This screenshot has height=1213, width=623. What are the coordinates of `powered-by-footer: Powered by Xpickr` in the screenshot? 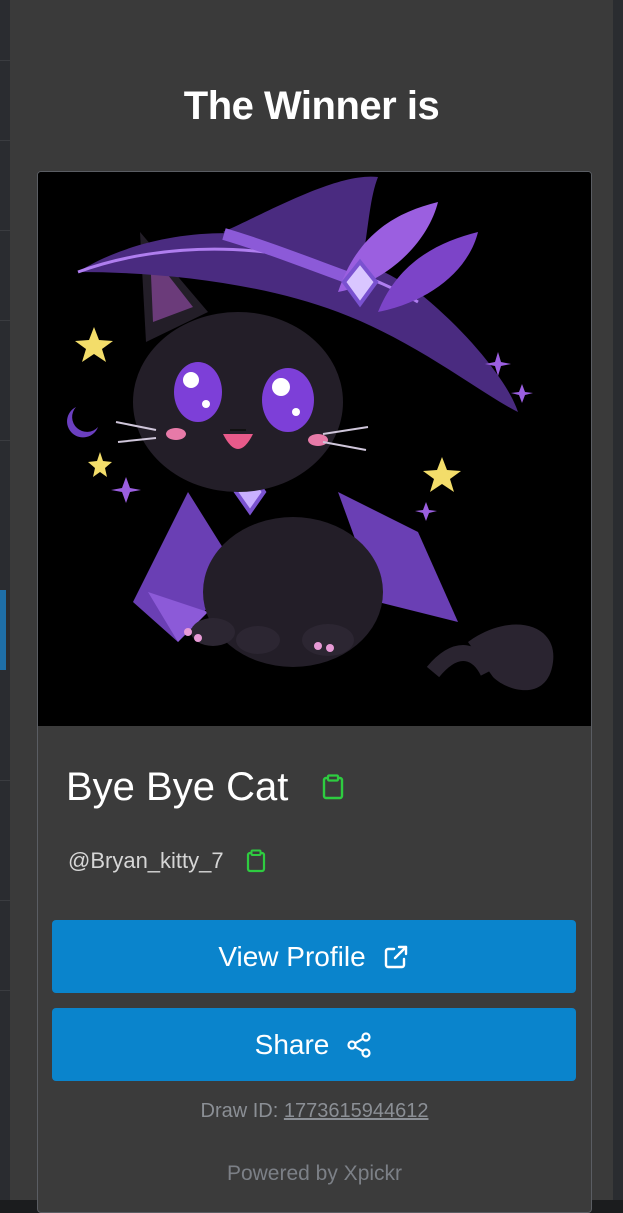 It's located at (314, 1174).